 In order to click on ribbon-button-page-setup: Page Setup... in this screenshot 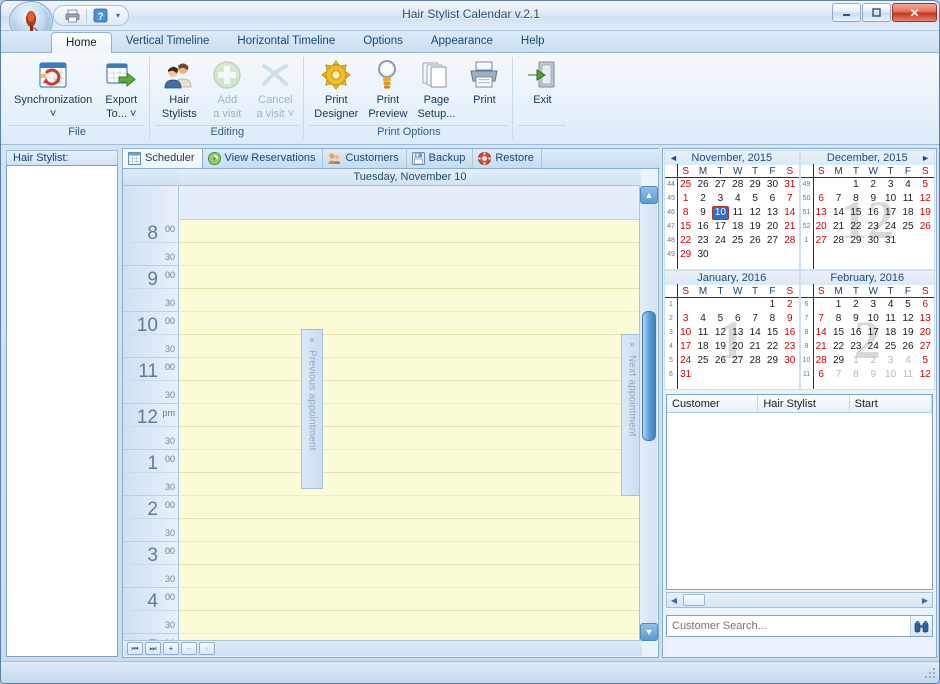, I will do `click(436, 89)`.